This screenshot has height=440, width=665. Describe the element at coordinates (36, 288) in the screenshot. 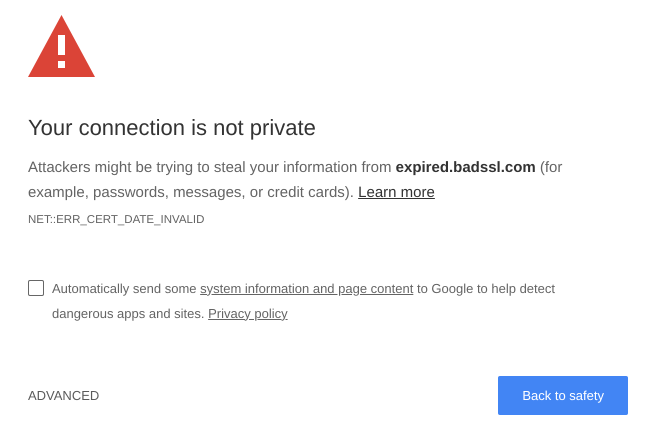

I see `report-checkbox` at that location.